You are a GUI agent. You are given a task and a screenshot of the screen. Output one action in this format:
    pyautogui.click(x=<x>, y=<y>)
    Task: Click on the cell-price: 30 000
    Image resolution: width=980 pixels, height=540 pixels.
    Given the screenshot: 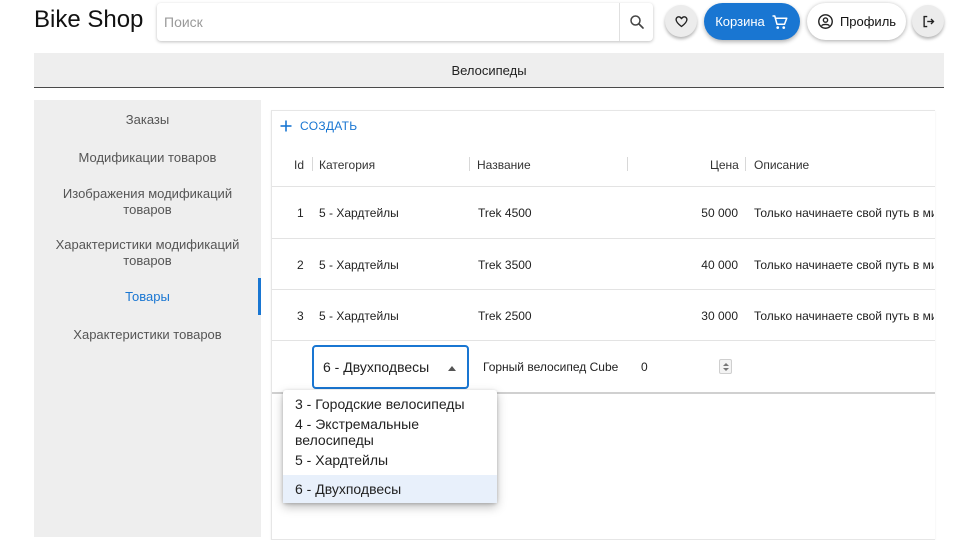 What is the action you would take?
    pyautogui.click(x=719, y=316)
    